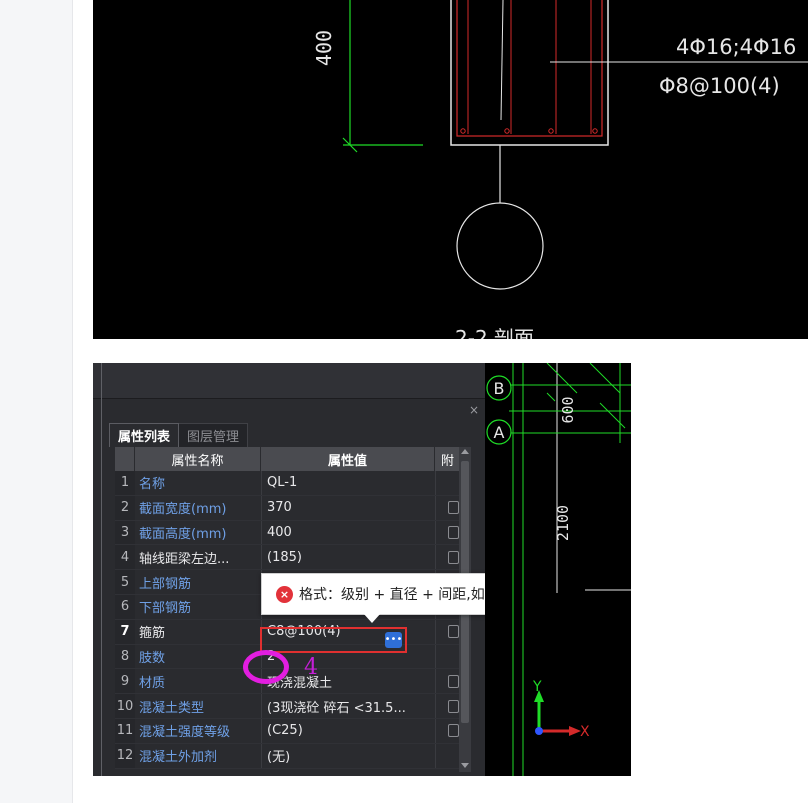 This screenshot has height=803, width=808. I want to click on panel-edge, so click(101, 569).